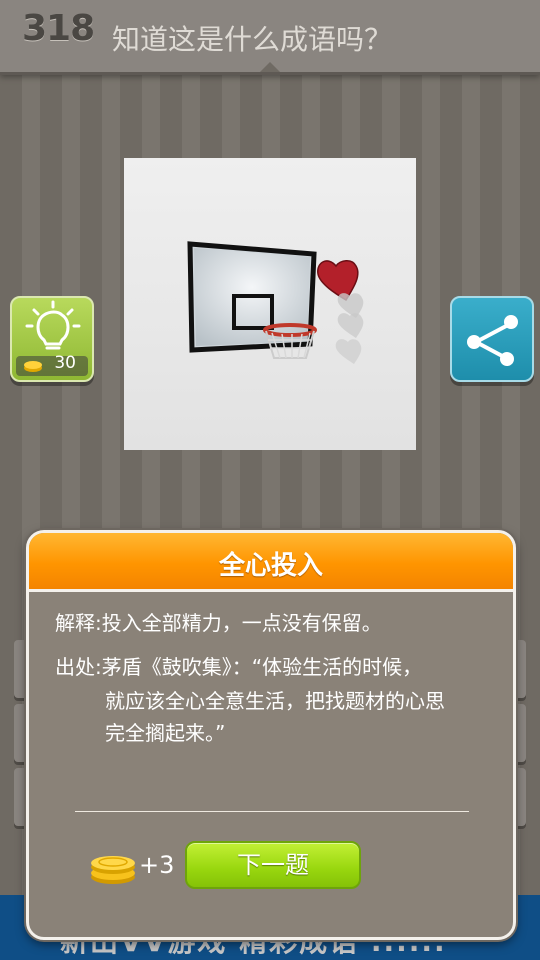  I want to click on source-text-line-3: 完全搁起来。”, so click(165, 733).